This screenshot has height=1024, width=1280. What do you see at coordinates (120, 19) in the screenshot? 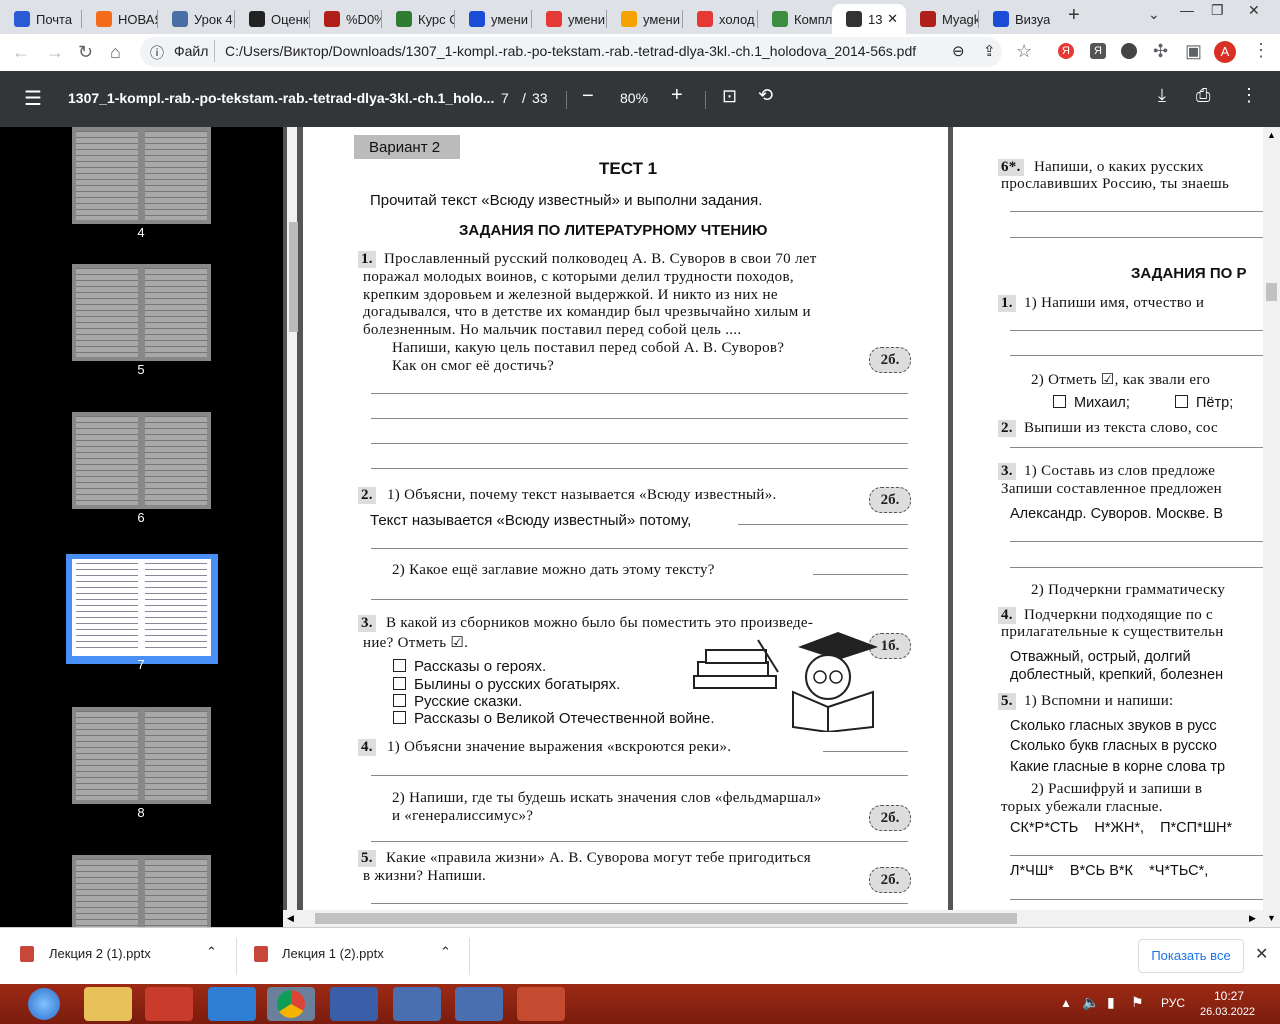
I see `browser-tab: НОВАЯ` at bounding box center [120, 19].